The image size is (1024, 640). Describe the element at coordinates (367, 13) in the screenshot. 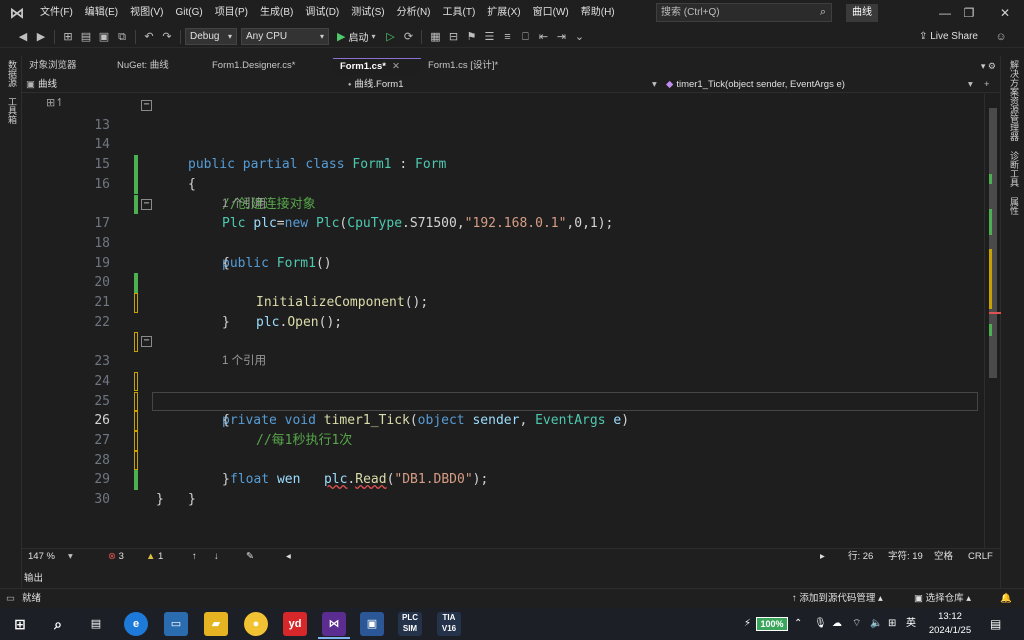

I see `menu-test: 测试(S)` at that location.